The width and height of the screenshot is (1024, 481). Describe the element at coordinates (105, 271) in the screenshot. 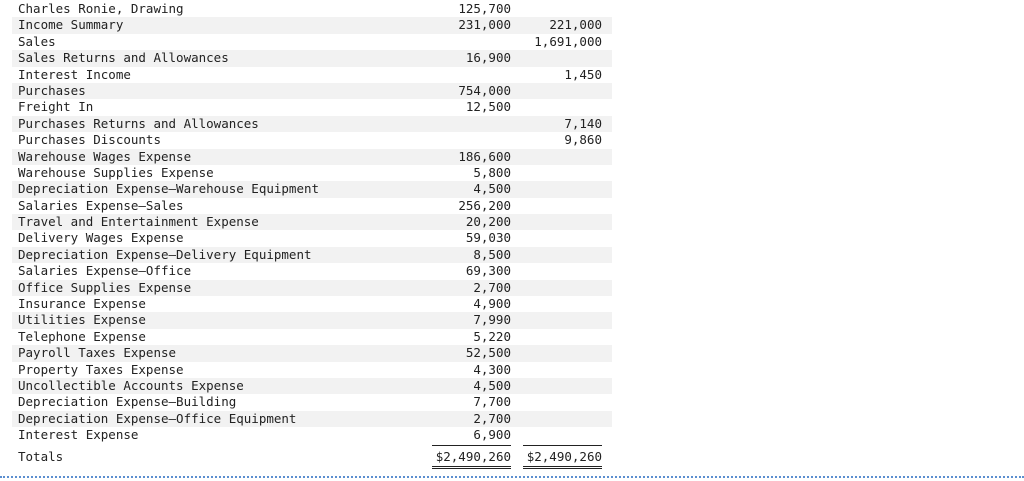

I see `account-name: Salaries Expense—Office` at that location.